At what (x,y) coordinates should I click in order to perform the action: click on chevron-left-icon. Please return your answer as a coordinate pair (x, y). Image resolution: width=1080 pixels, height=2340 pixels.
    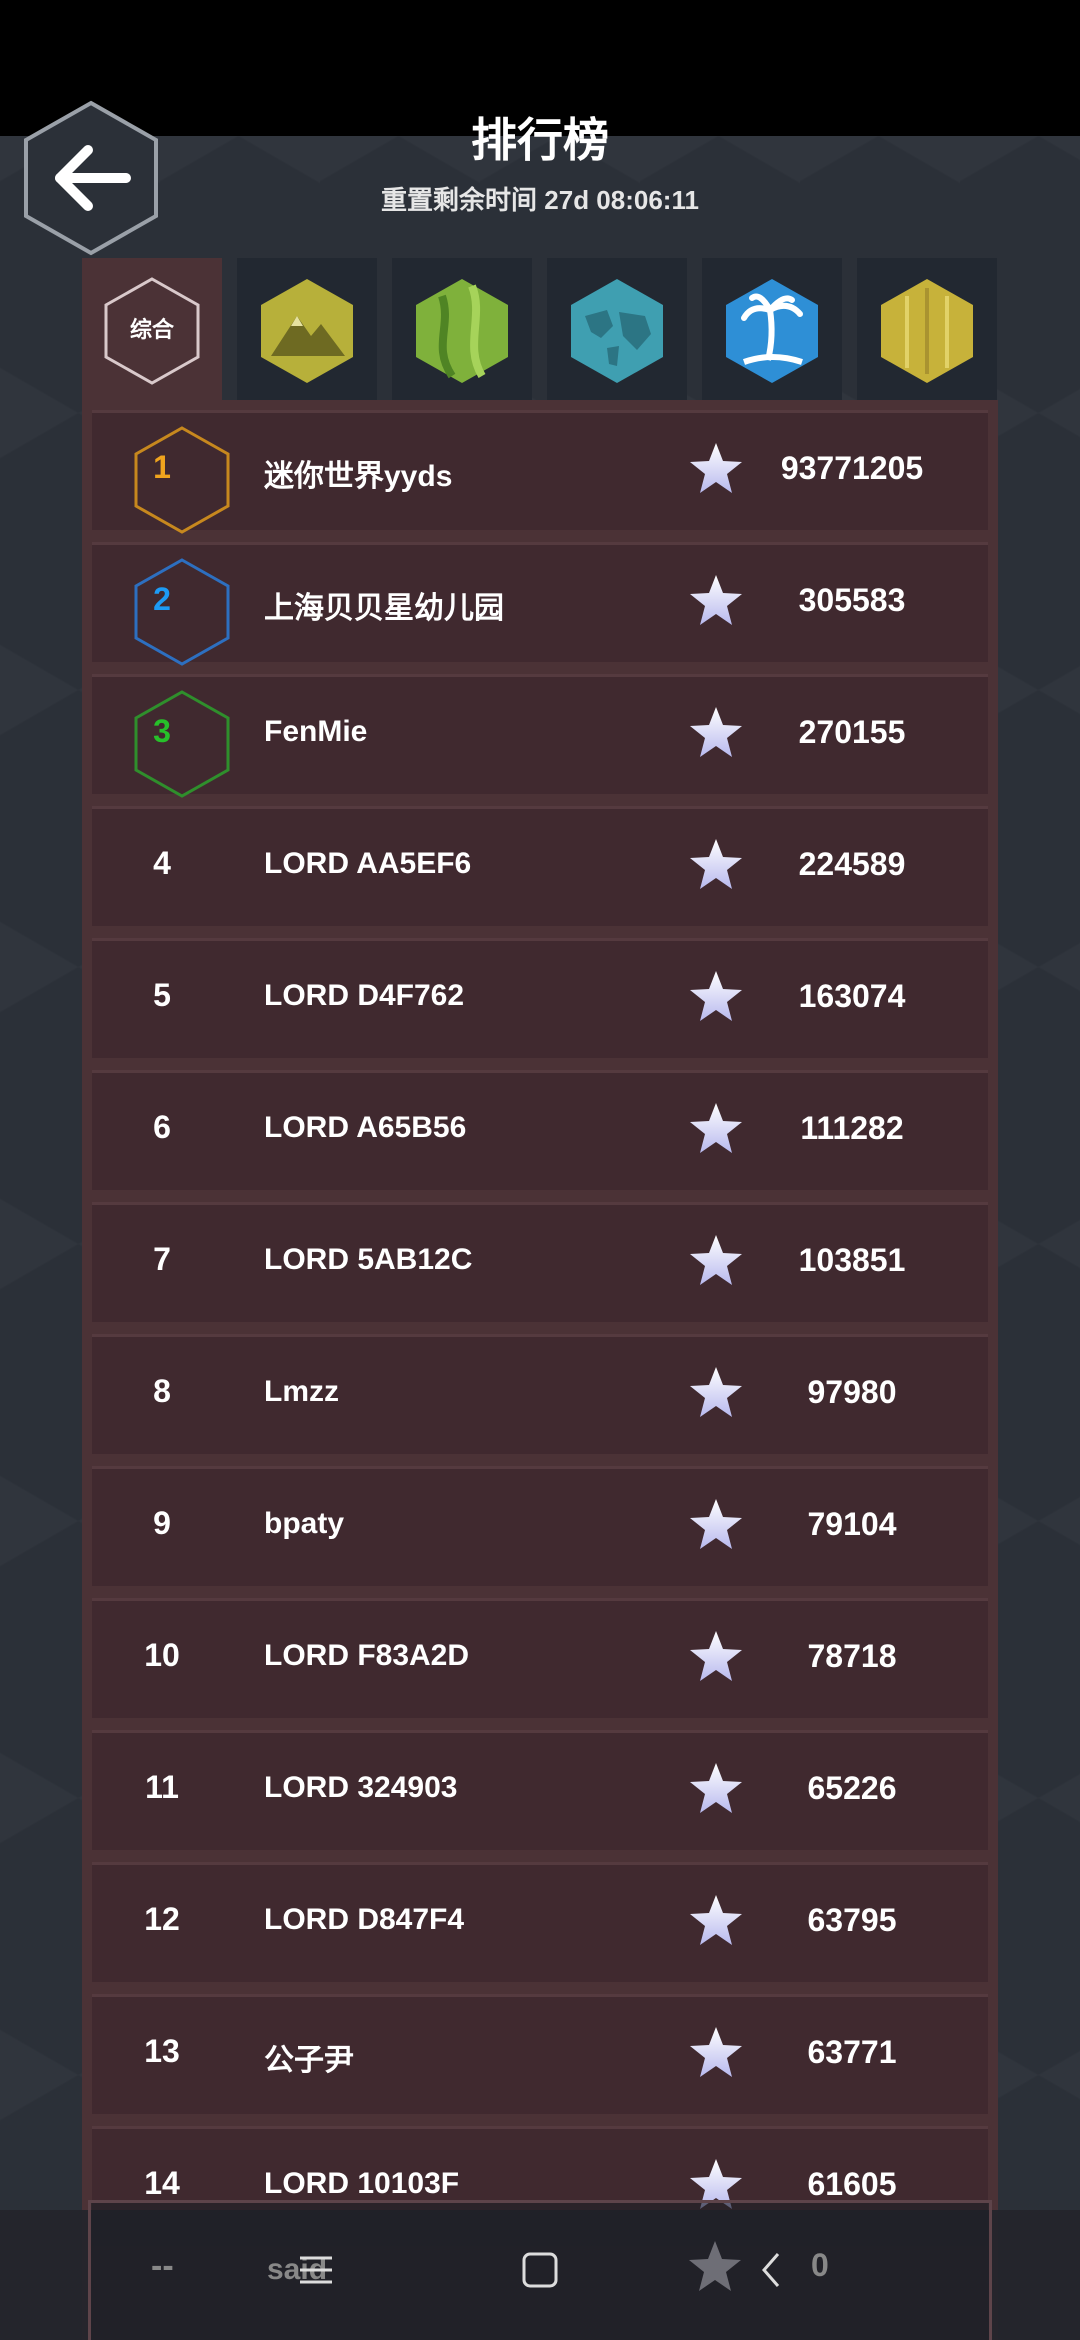
    Looking at the image, I should click on (772, 2270).